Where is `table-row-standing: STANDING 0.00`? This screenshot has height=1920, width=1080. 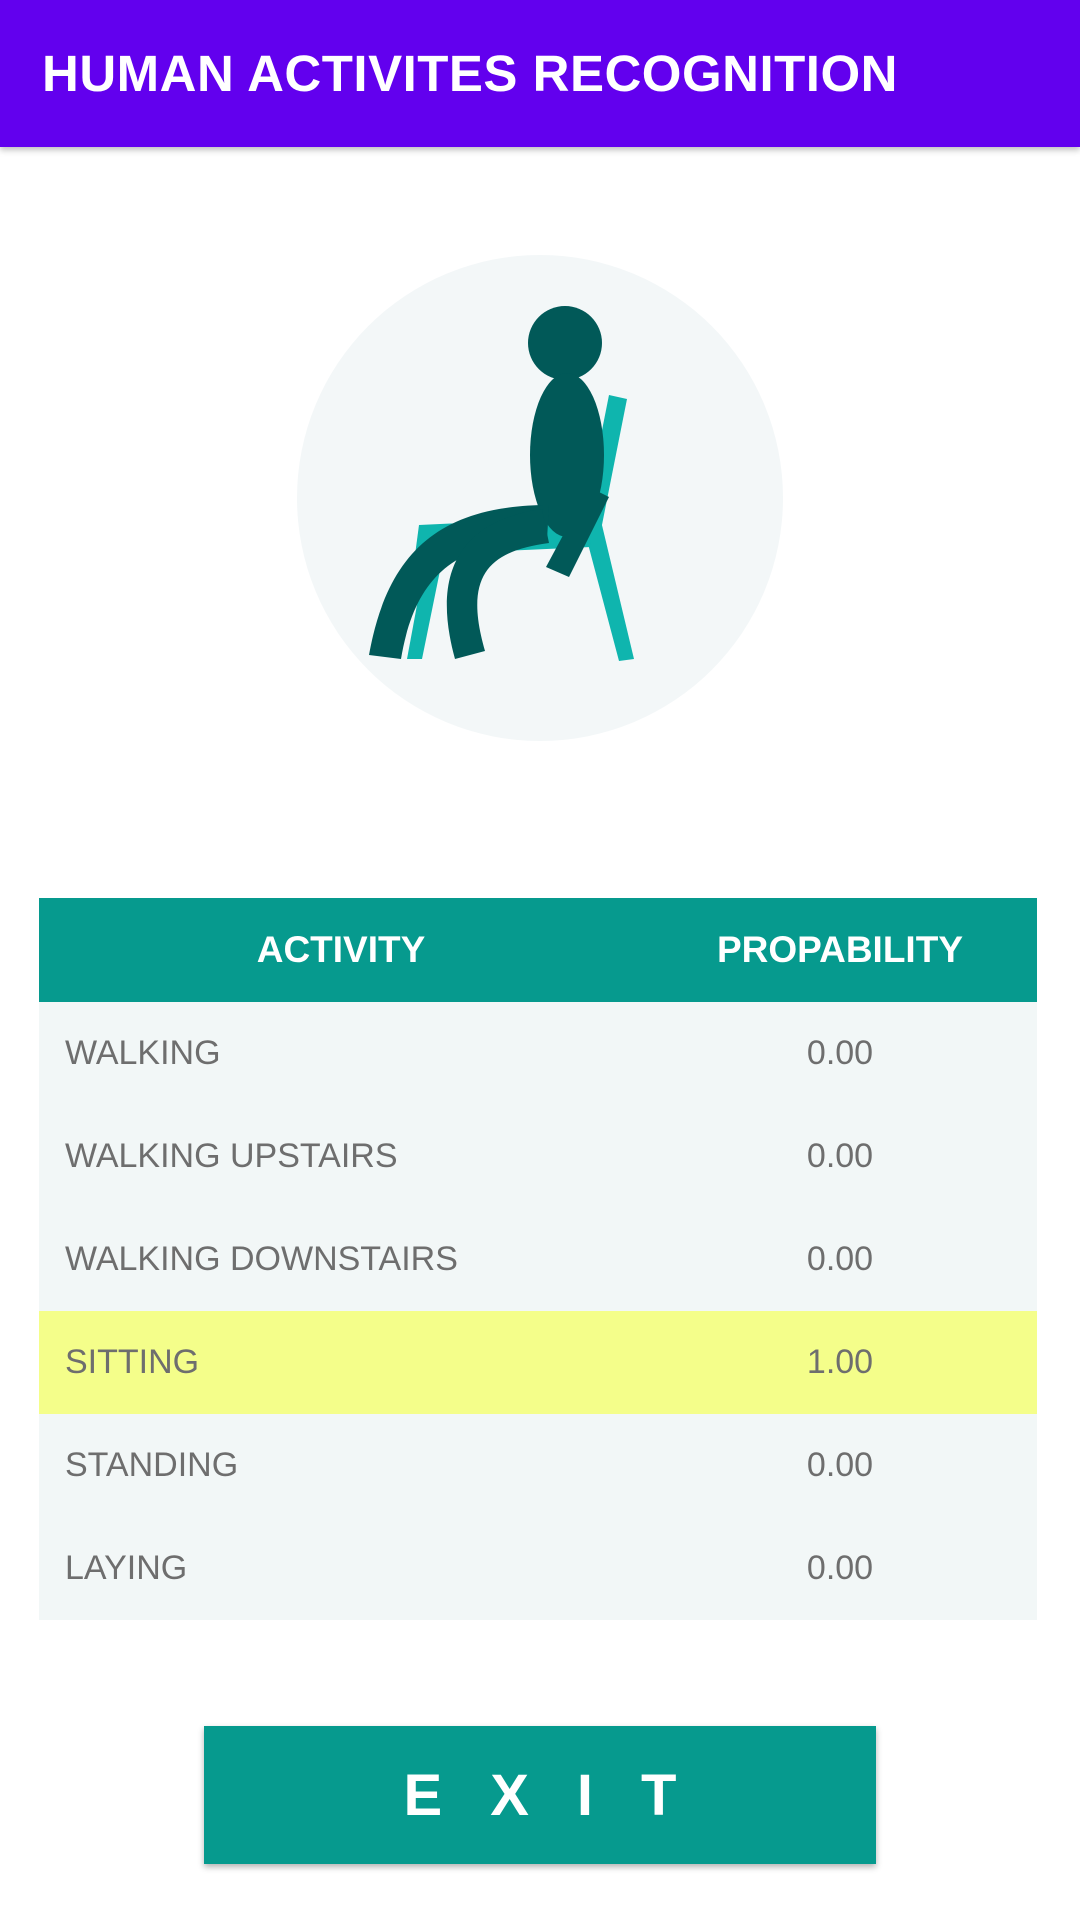 table-row-standing: STANDING 0.00 is located at coordinates (538, 1465).